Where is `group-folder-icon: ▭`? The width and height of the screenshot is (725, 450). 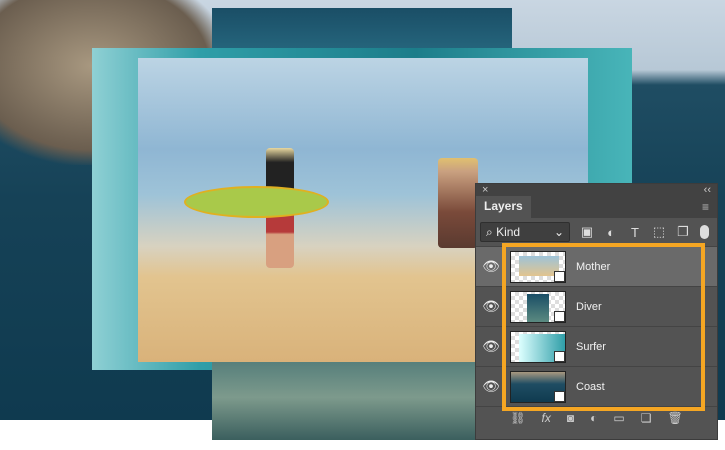 group-folder-icon: ▭ is located at coordinates (618, 418).